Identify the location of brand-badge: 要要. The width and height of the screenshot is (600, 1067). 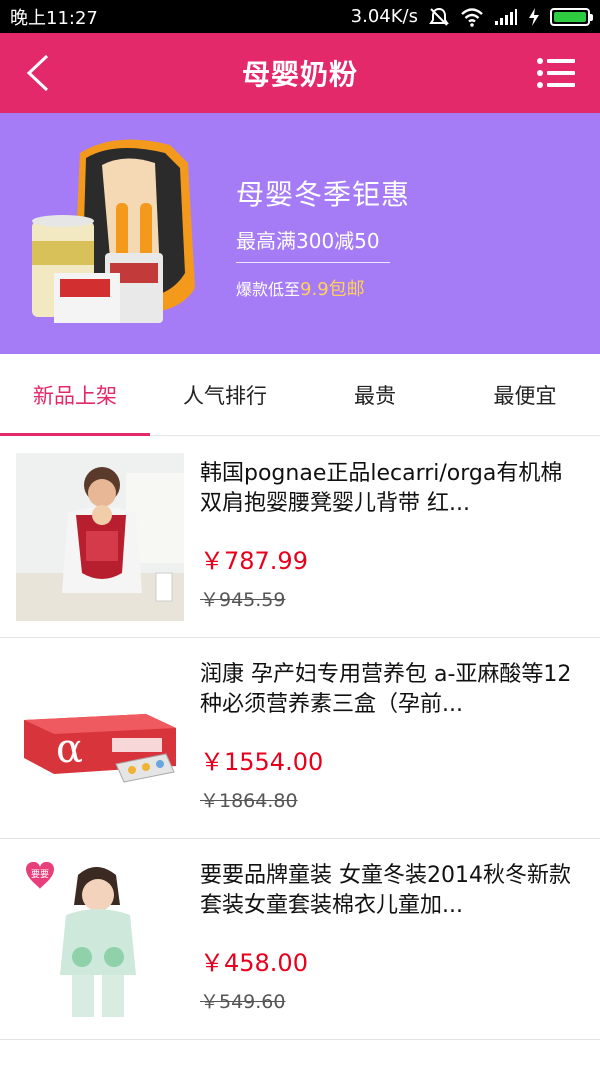
(40, 874).